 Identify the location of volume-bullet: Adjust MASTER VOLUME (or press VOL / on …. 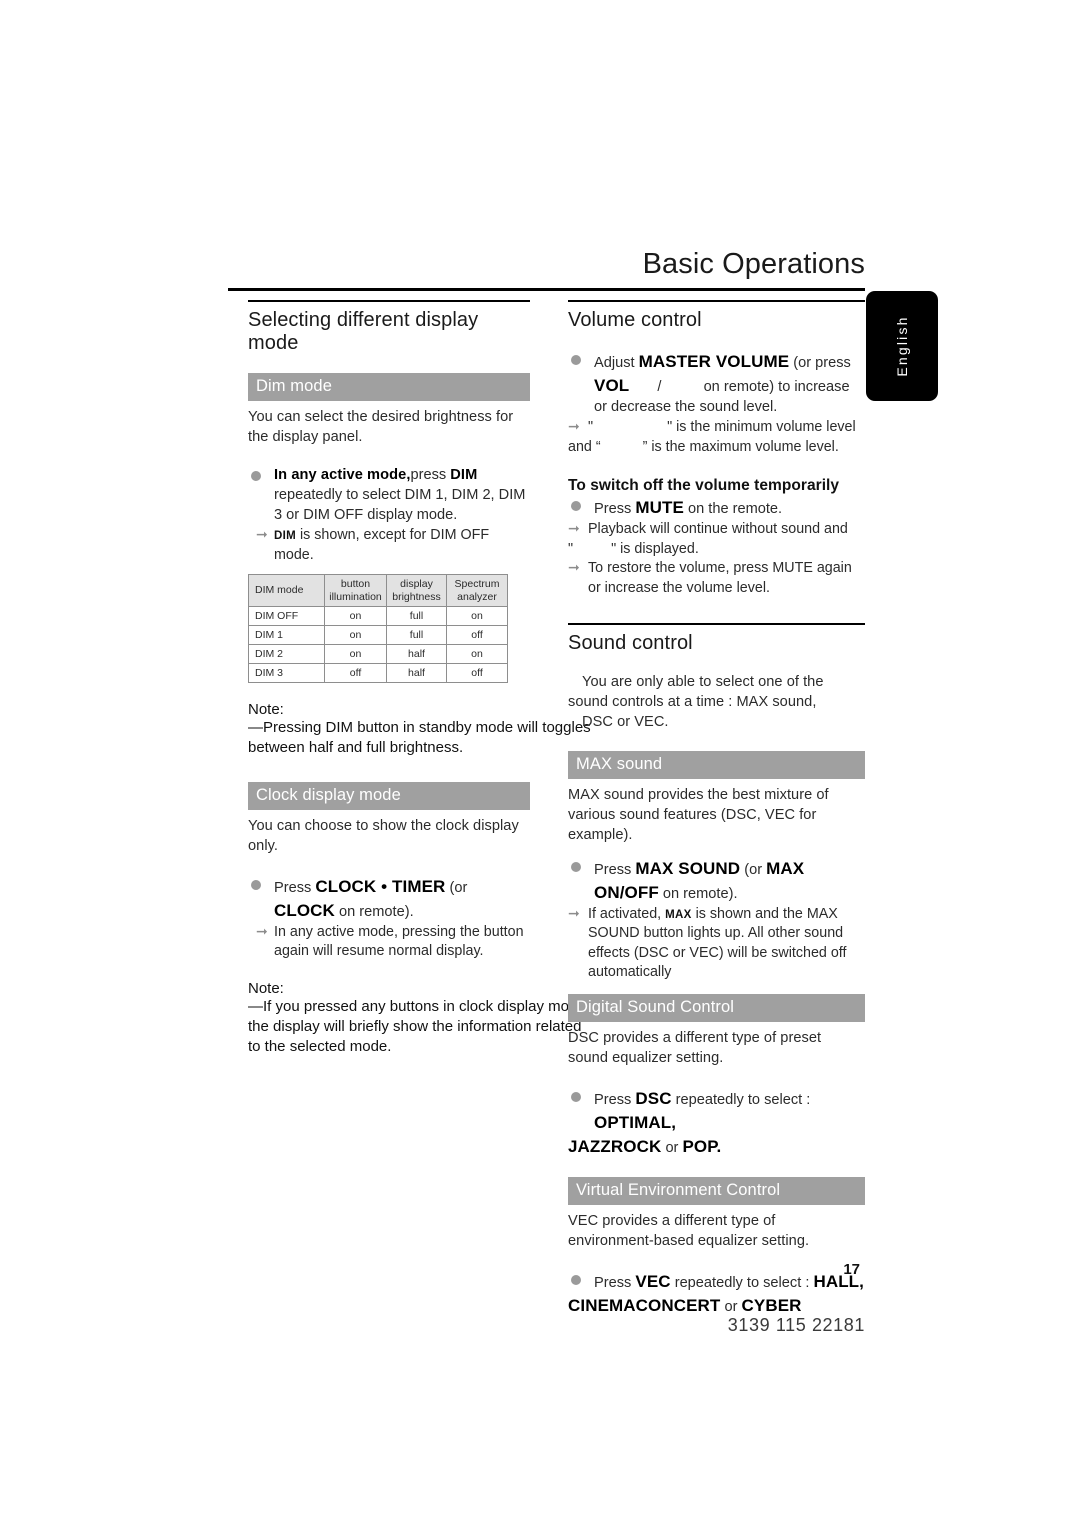
(716, 384).